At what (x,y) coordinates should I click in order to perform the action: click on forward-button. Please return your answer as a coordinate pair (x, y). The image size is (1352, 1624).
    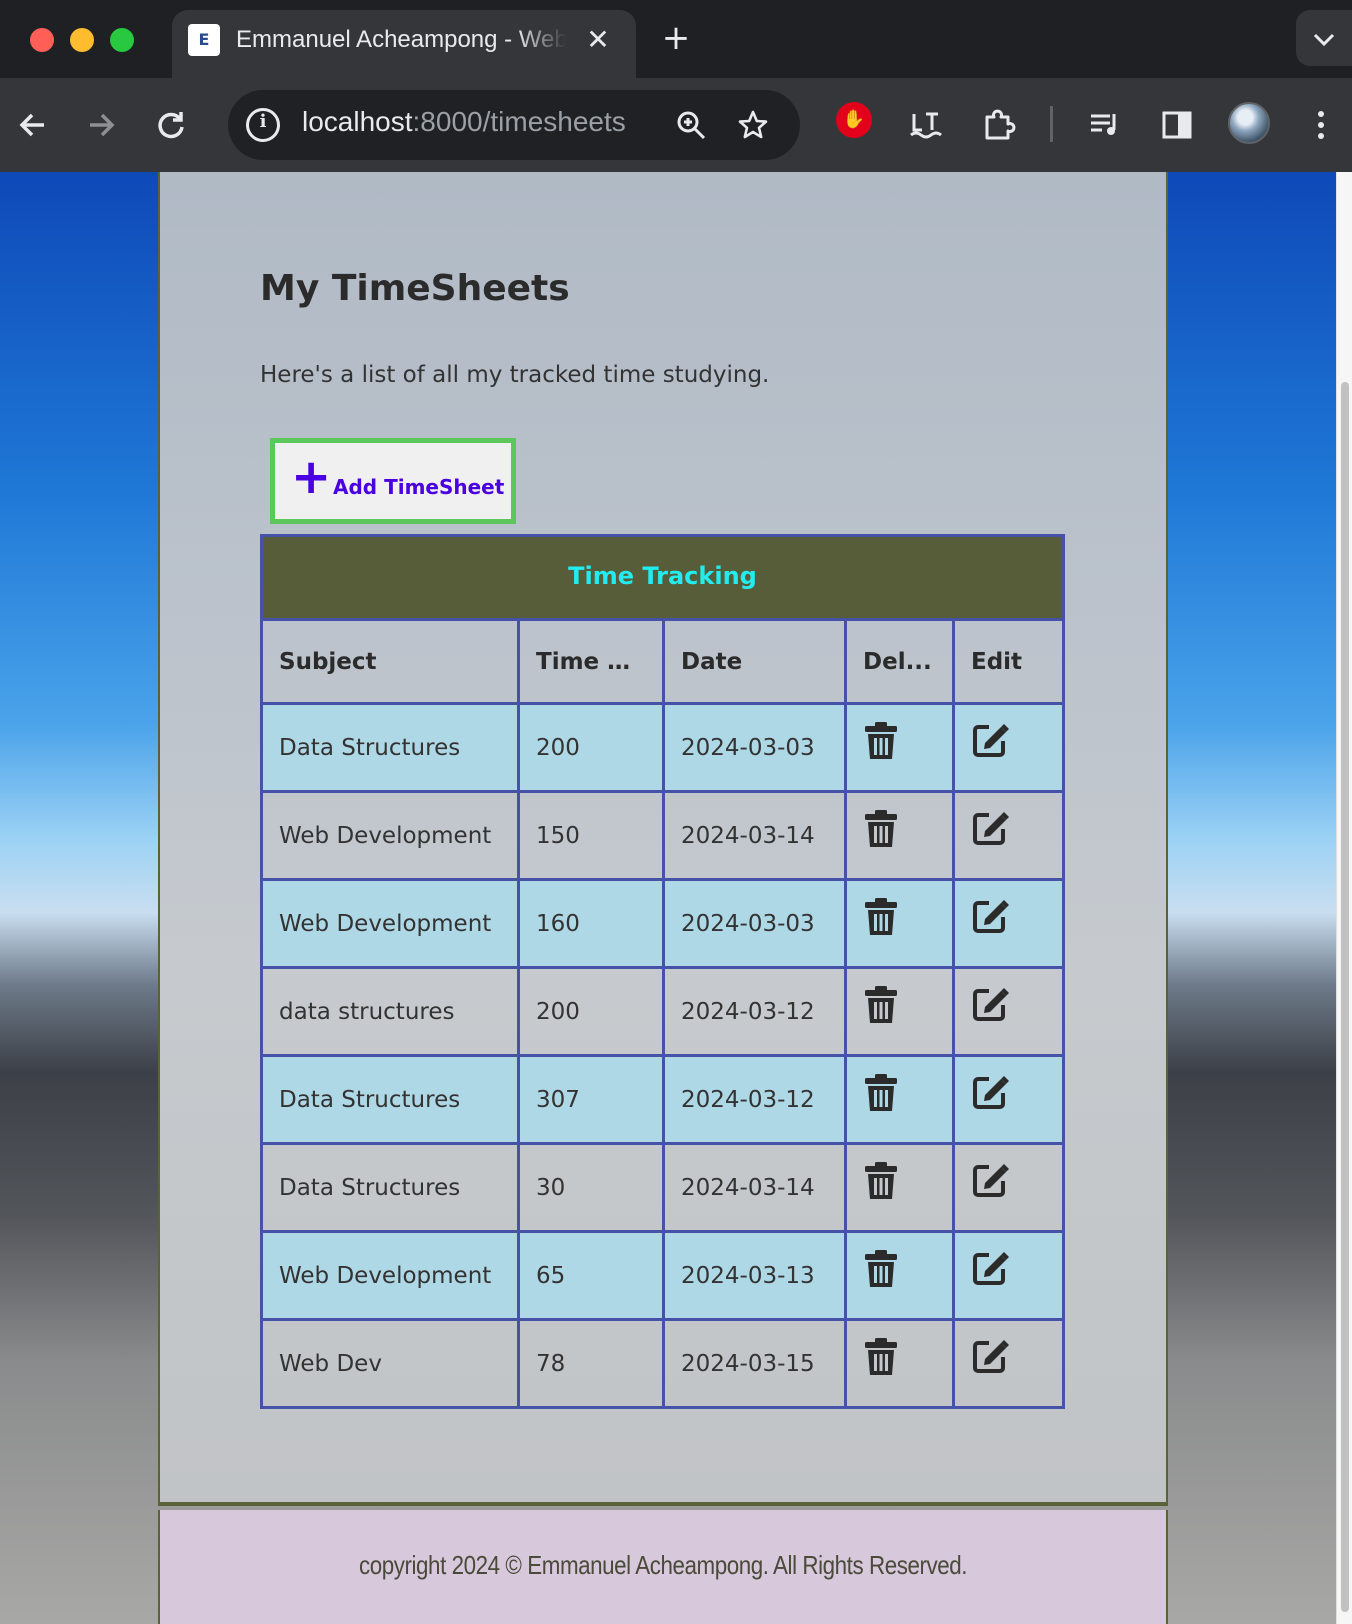
    Looking at the image, I should click on (101, 125).